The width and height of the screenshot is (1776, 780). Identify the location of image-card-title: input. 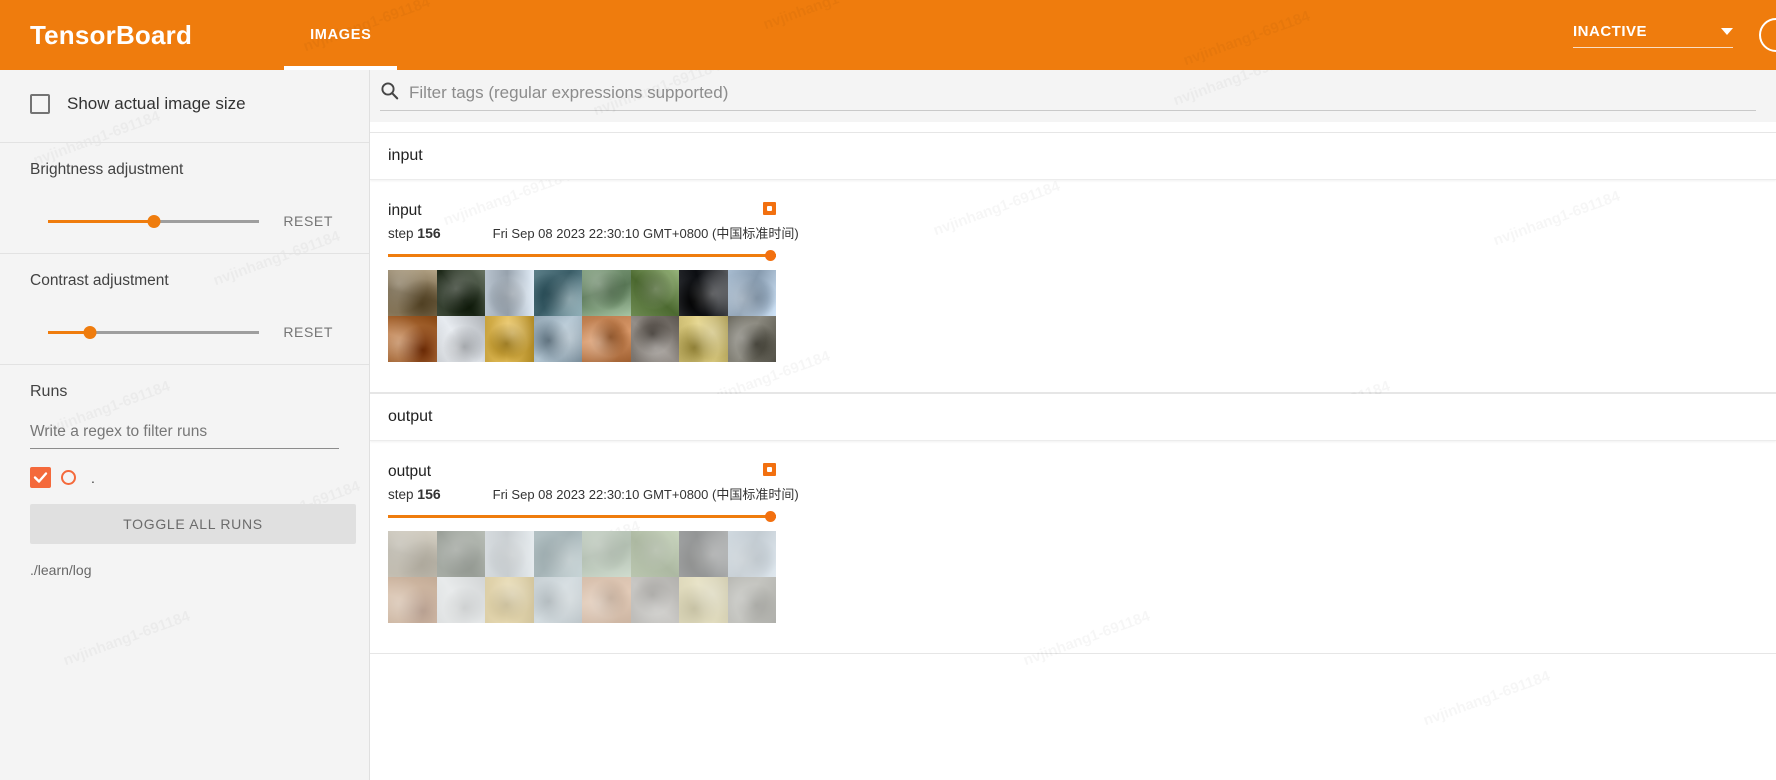
(405, 210).